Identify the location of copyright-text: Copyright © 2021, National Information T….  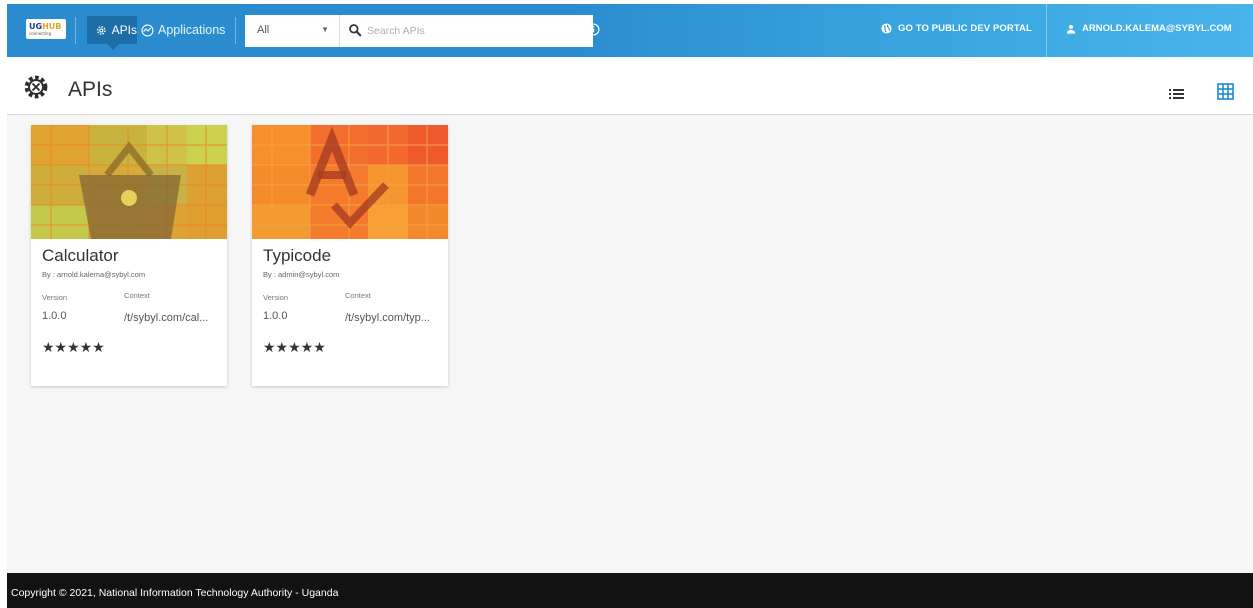
(175, 593).